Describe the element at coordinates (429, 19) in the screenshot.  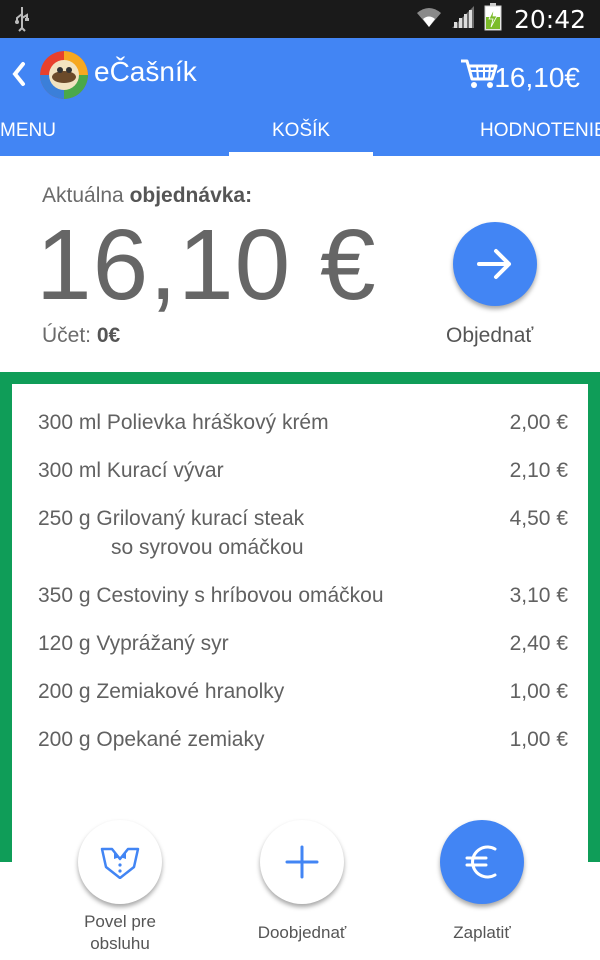
I see `wifi-icon` at that location.